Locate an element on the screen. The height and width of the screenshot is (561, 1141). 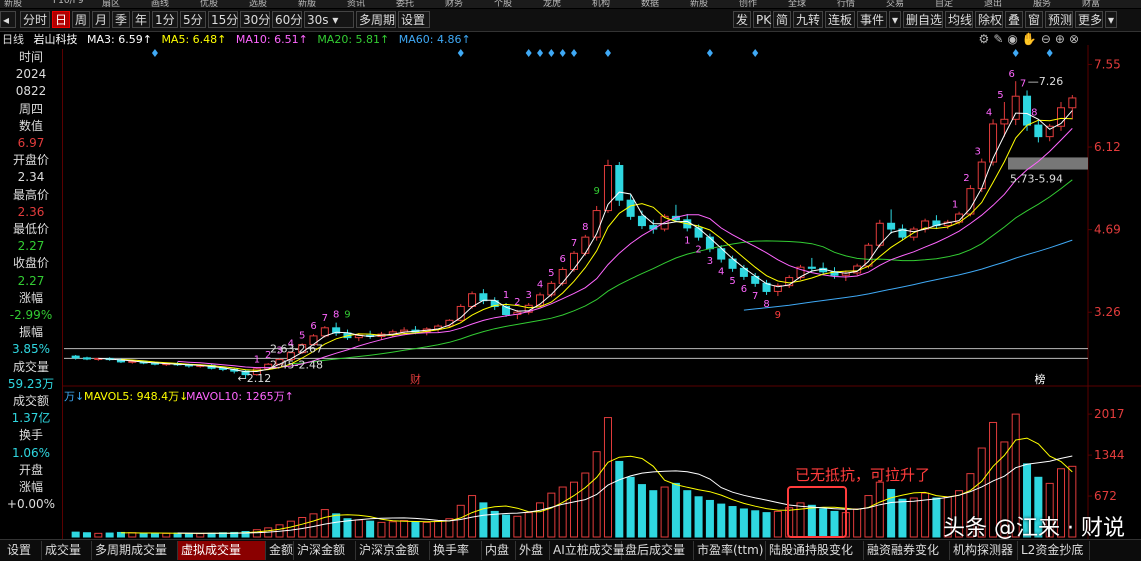
indicator-tab: 外盘 is located at coordinates (533, 550).